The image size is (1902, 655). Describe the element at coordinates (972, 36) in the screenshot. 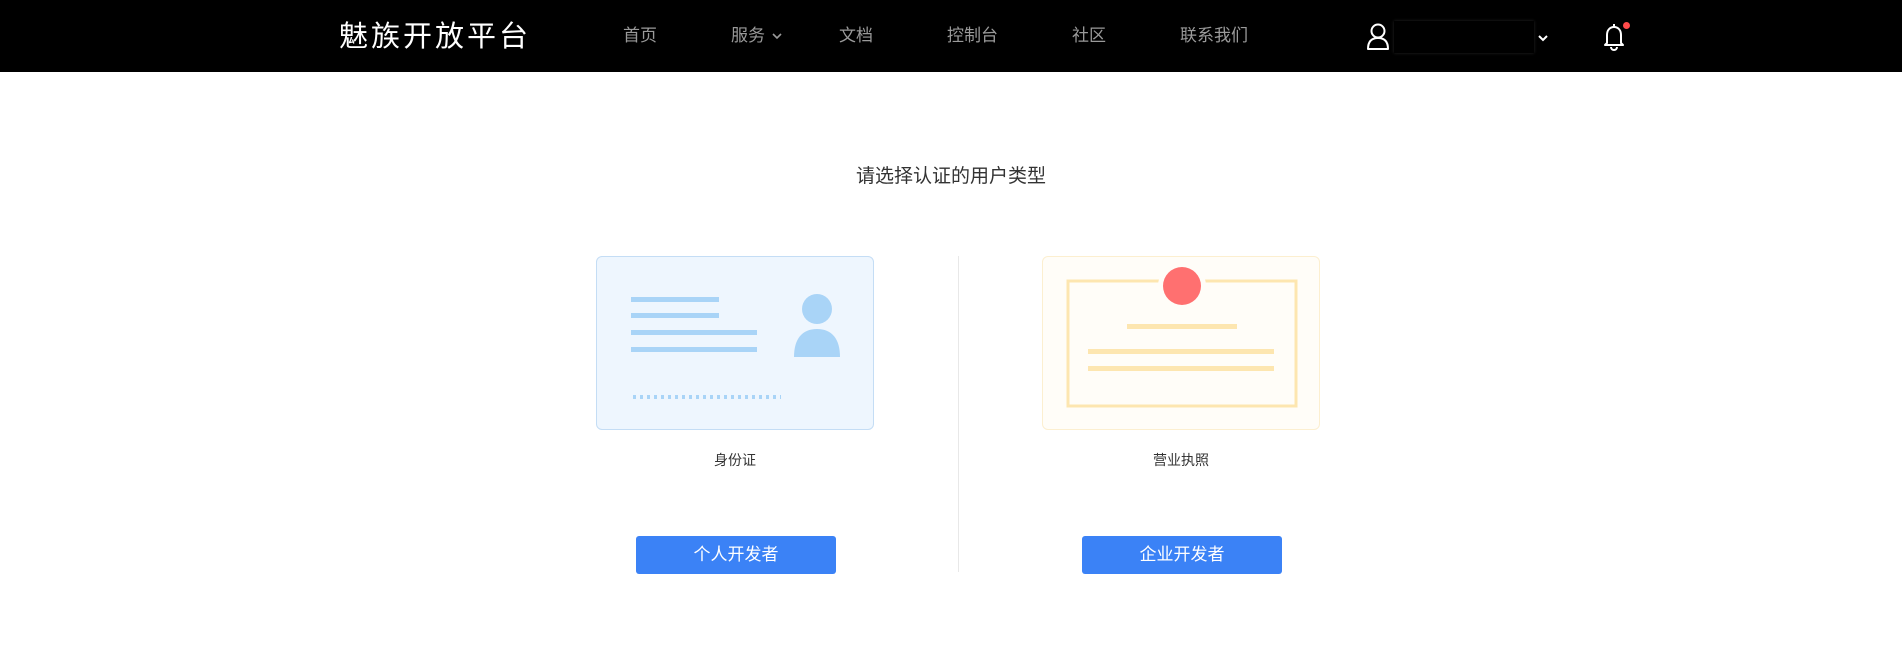

I see `nav-item-console: 控制台` at that location.